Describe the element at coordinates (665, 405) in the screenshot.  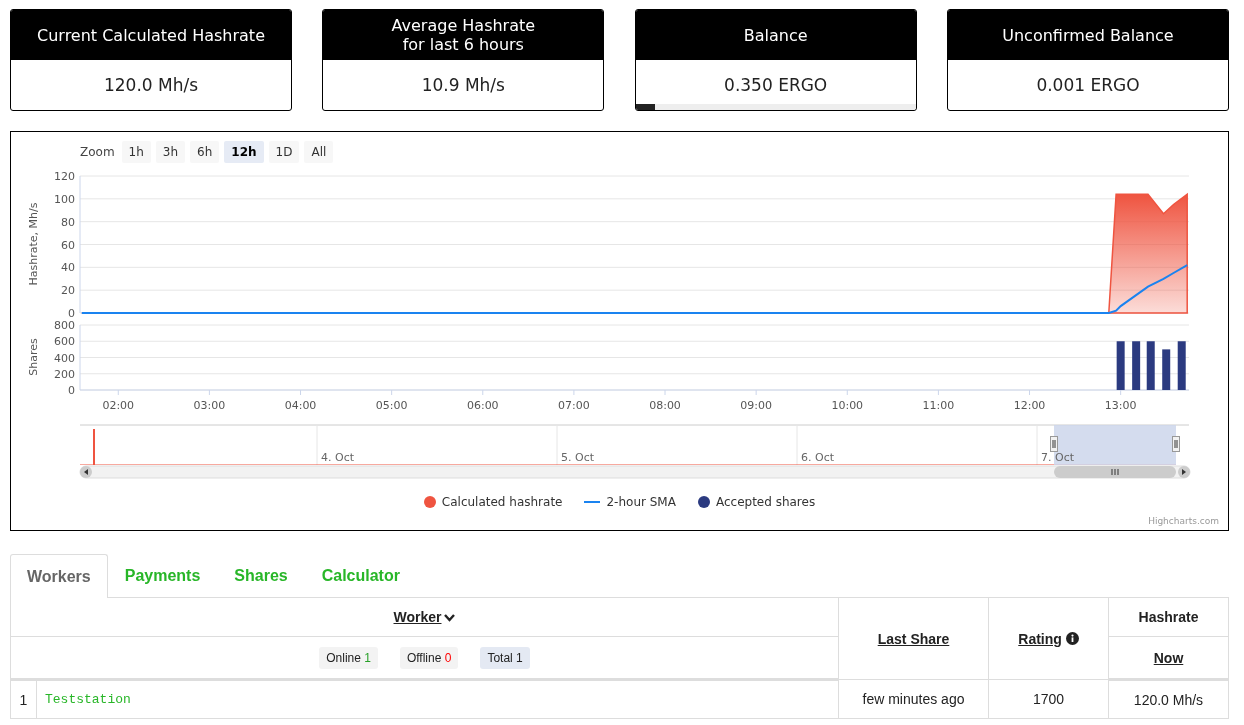
I see `axis-tick-label: 08:00` at that location.